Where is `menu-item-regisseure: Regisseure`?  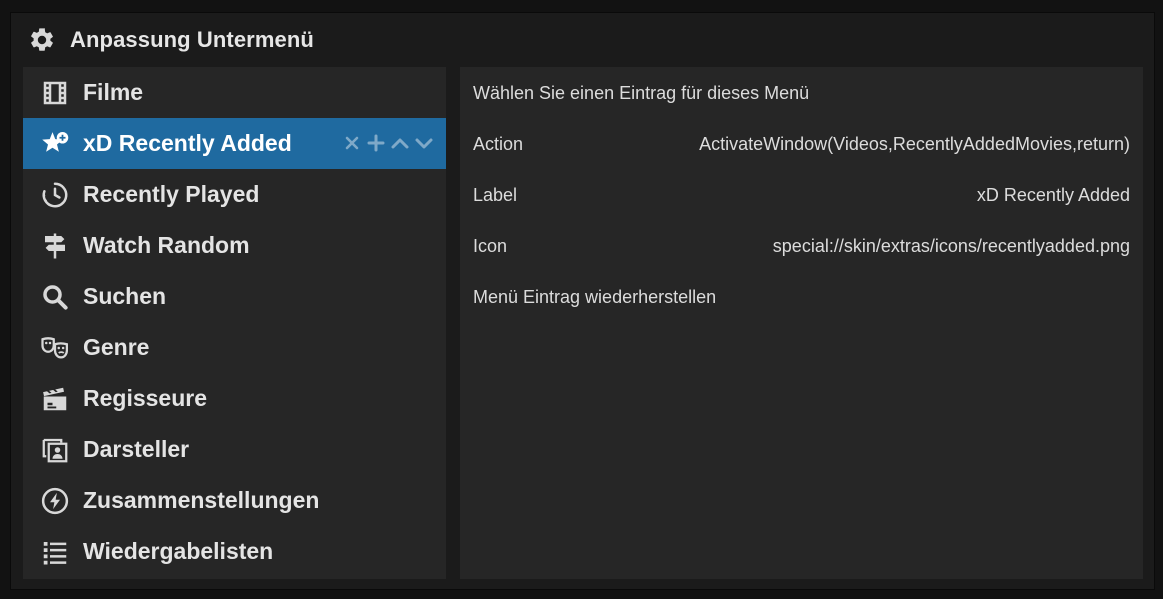
menu-item-regisseure: Regisseure is located at coordinates (234, 398).